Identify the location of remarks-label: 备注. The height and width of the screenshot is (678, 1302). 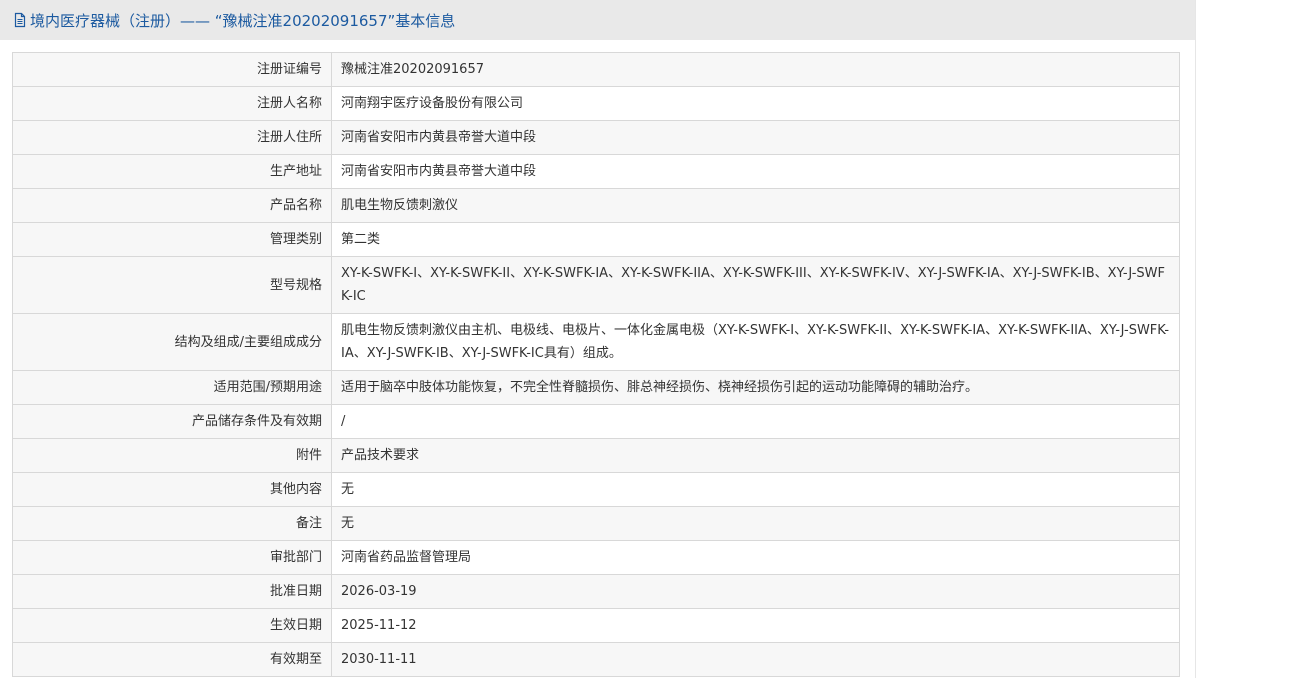
(172, 523).